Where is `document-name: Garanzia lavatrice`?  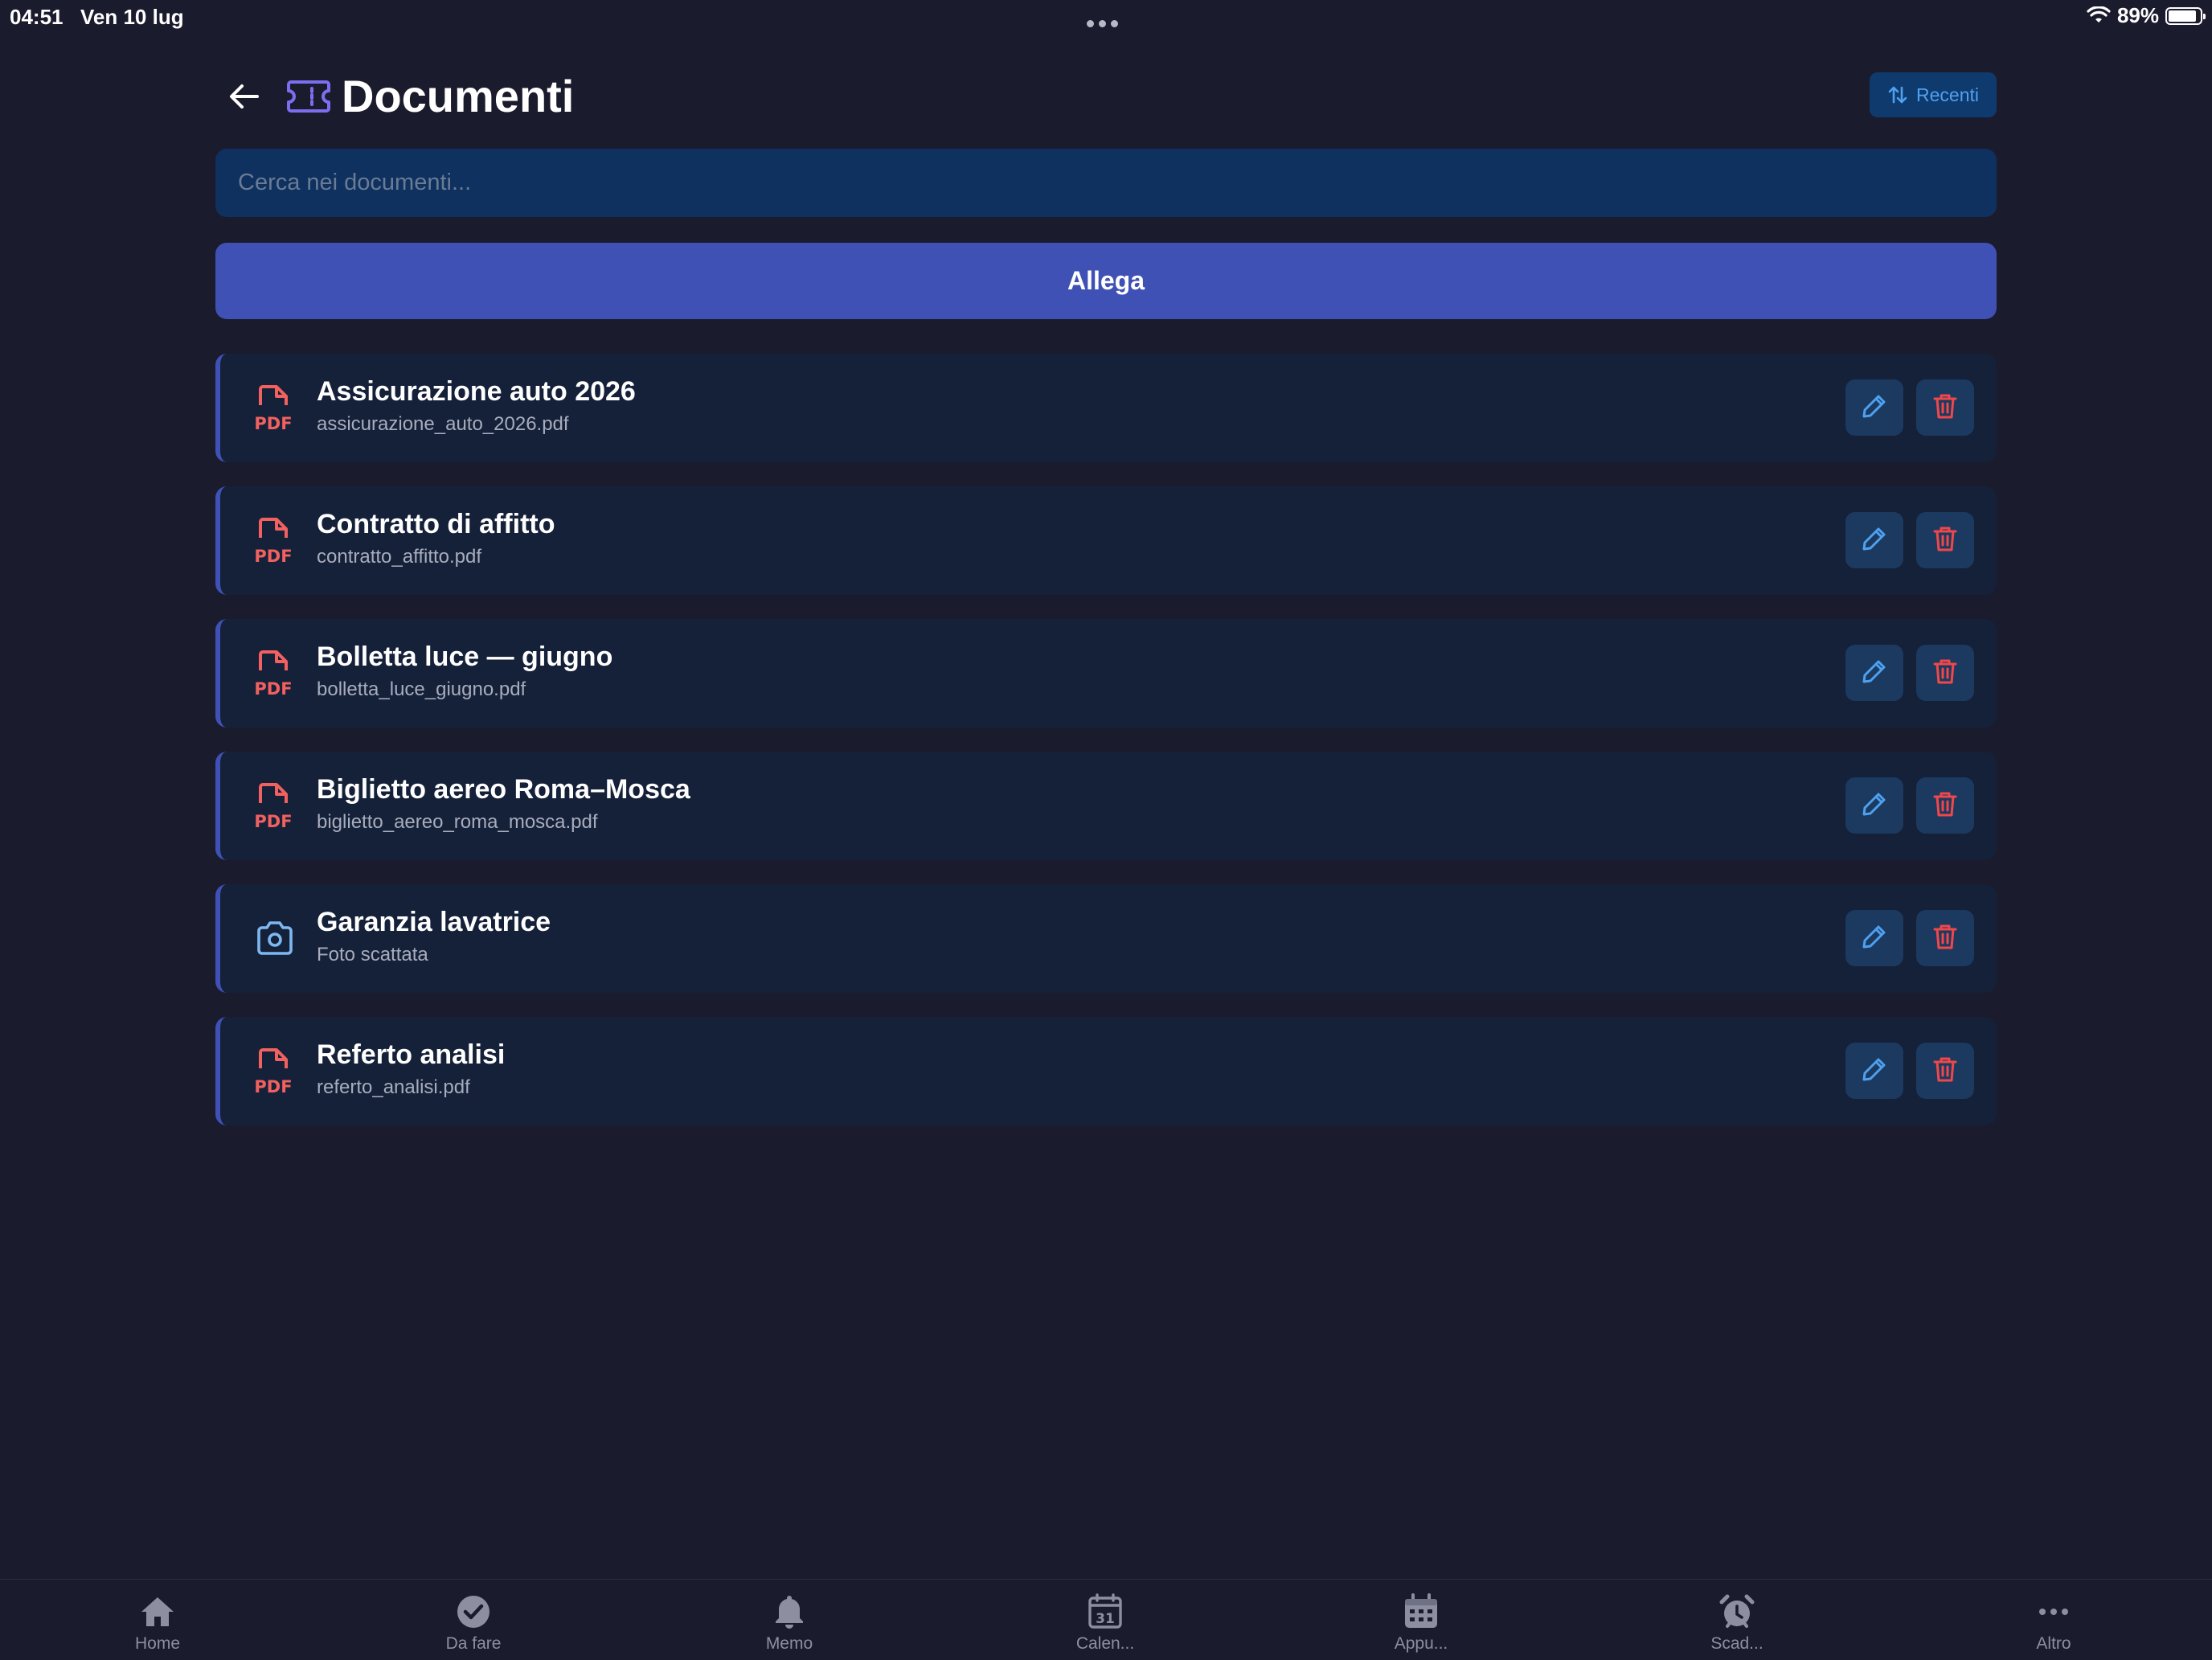
document-name: Garanzia lavatrice is located at coordinates (434, 922).